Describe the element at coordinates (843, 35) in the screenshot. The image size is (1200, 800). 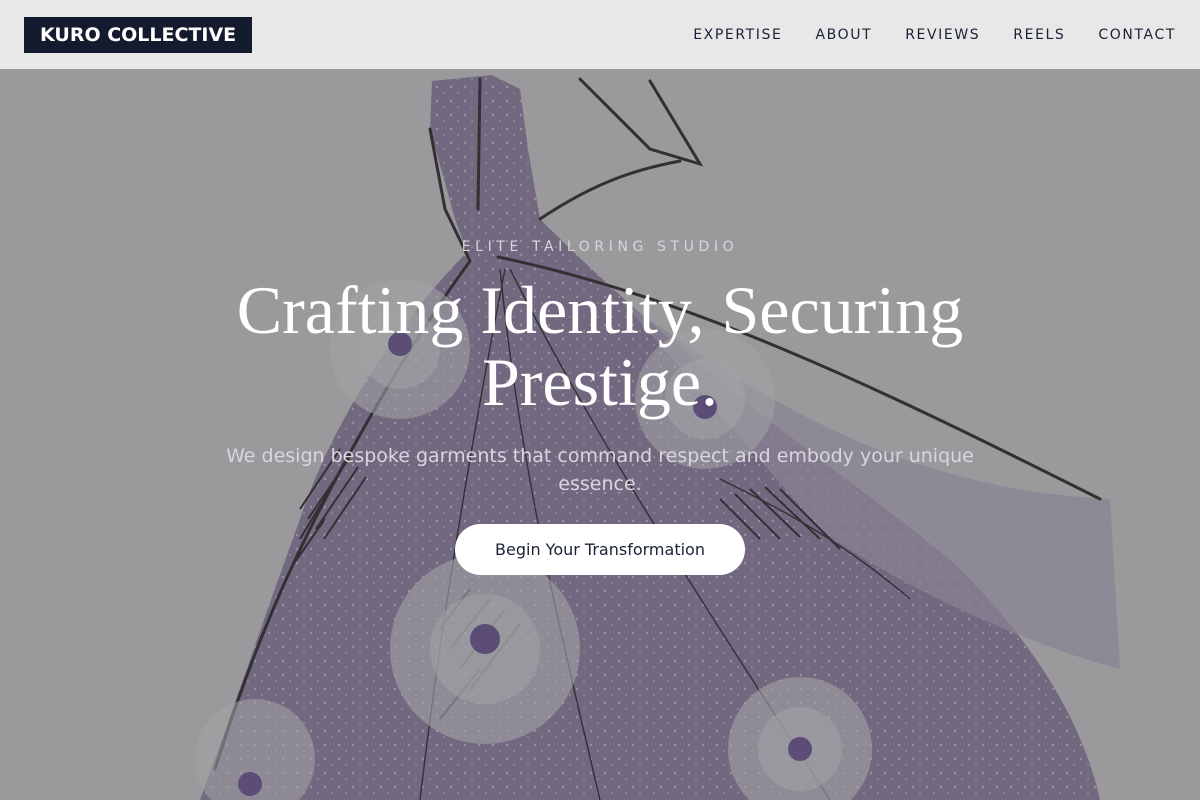
I see `nav-link-about: ABOUT` at that location.